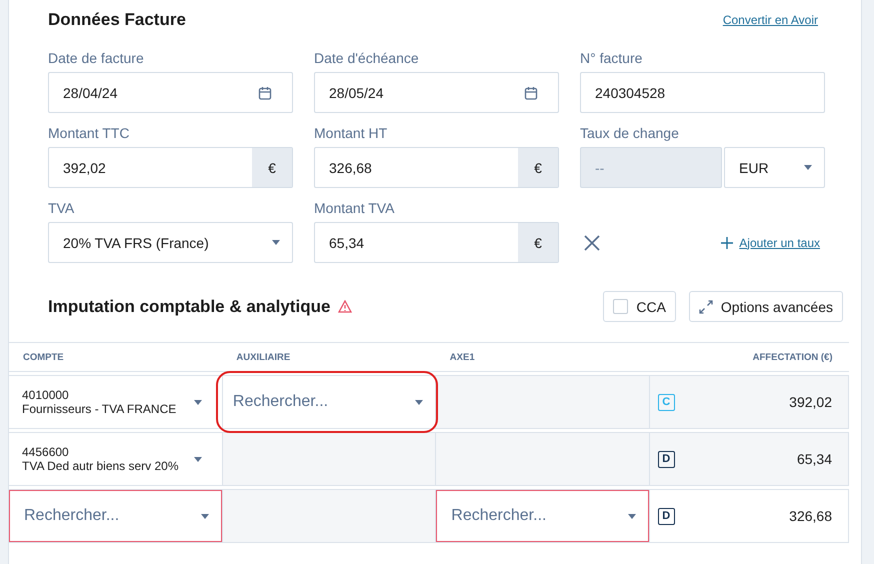 The width and height of the screenshot is (874, 564). Describe the element at coordinates (592, 242) in the screenshot. I see `close-icon` at that location.